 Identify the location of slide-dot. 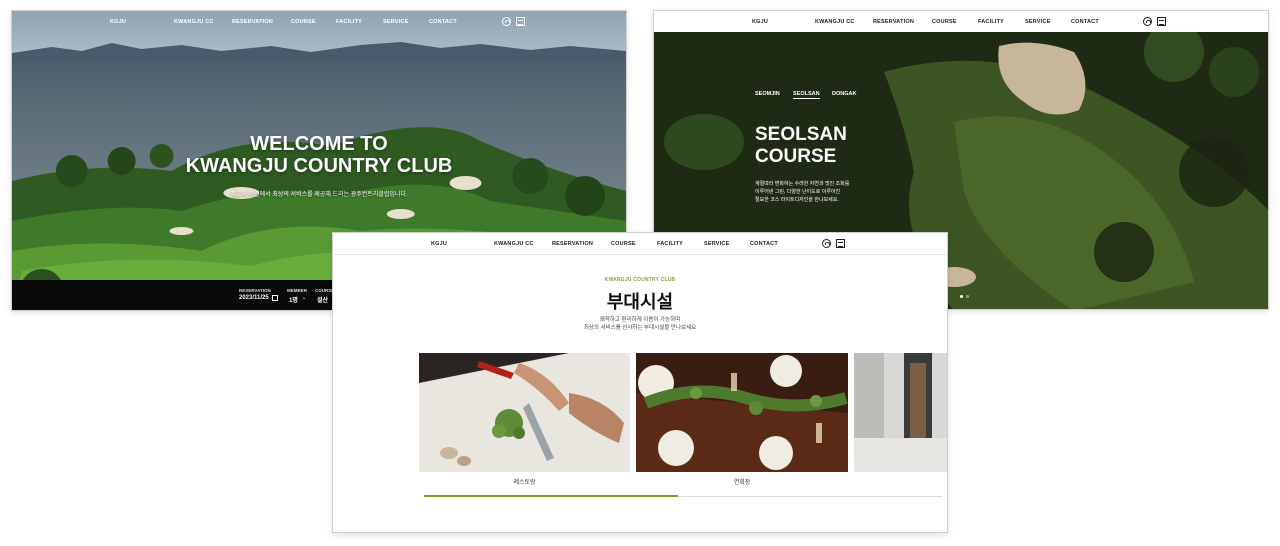
(967, 296).